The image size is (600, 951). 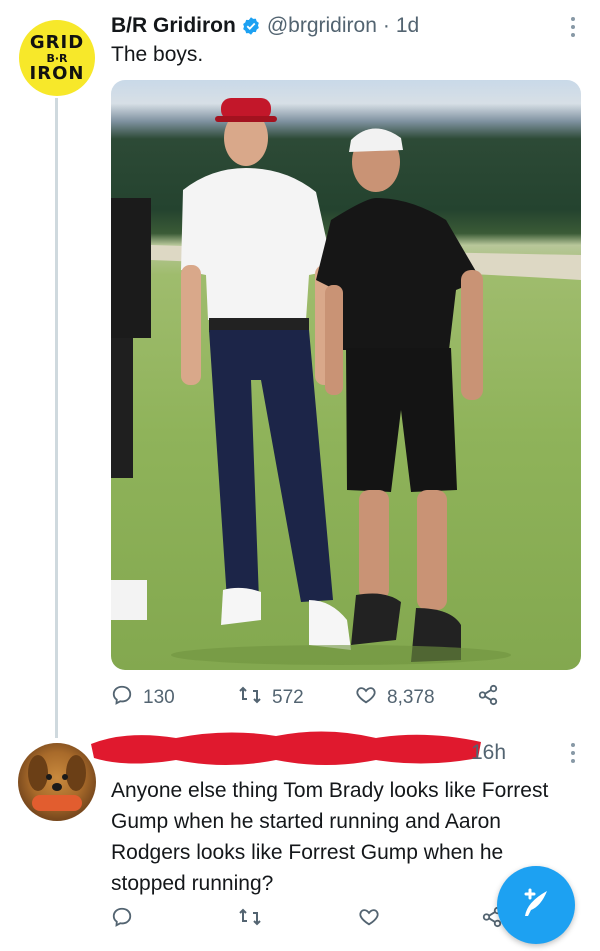 What do you see at coordinates (488, 753) in the screenshot?
I see `reply-time: 16h` at bounding box center [488, 753].